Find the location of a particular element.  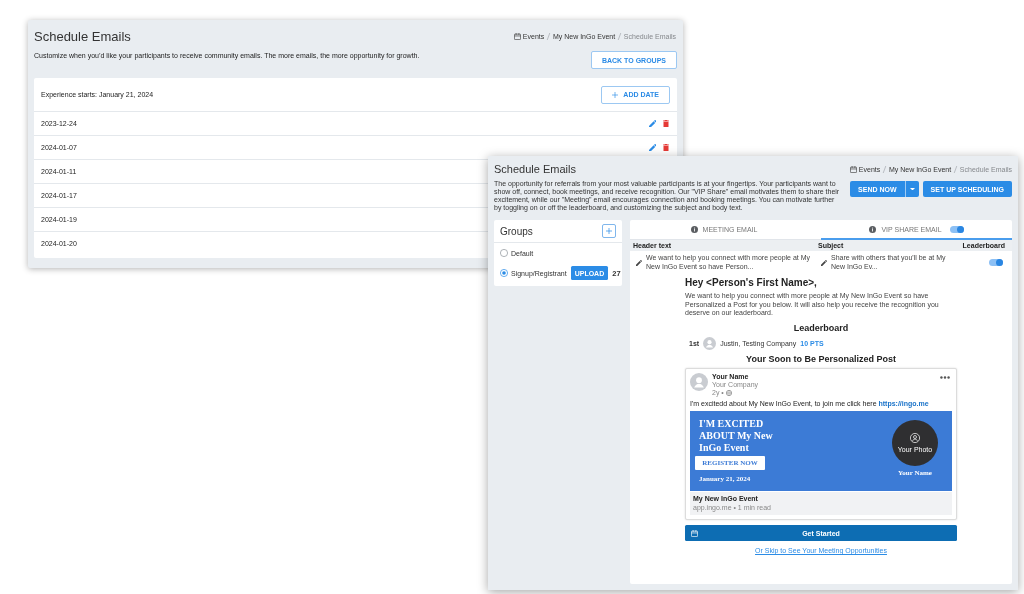

globe-icon is located at coordinates (728, 392).